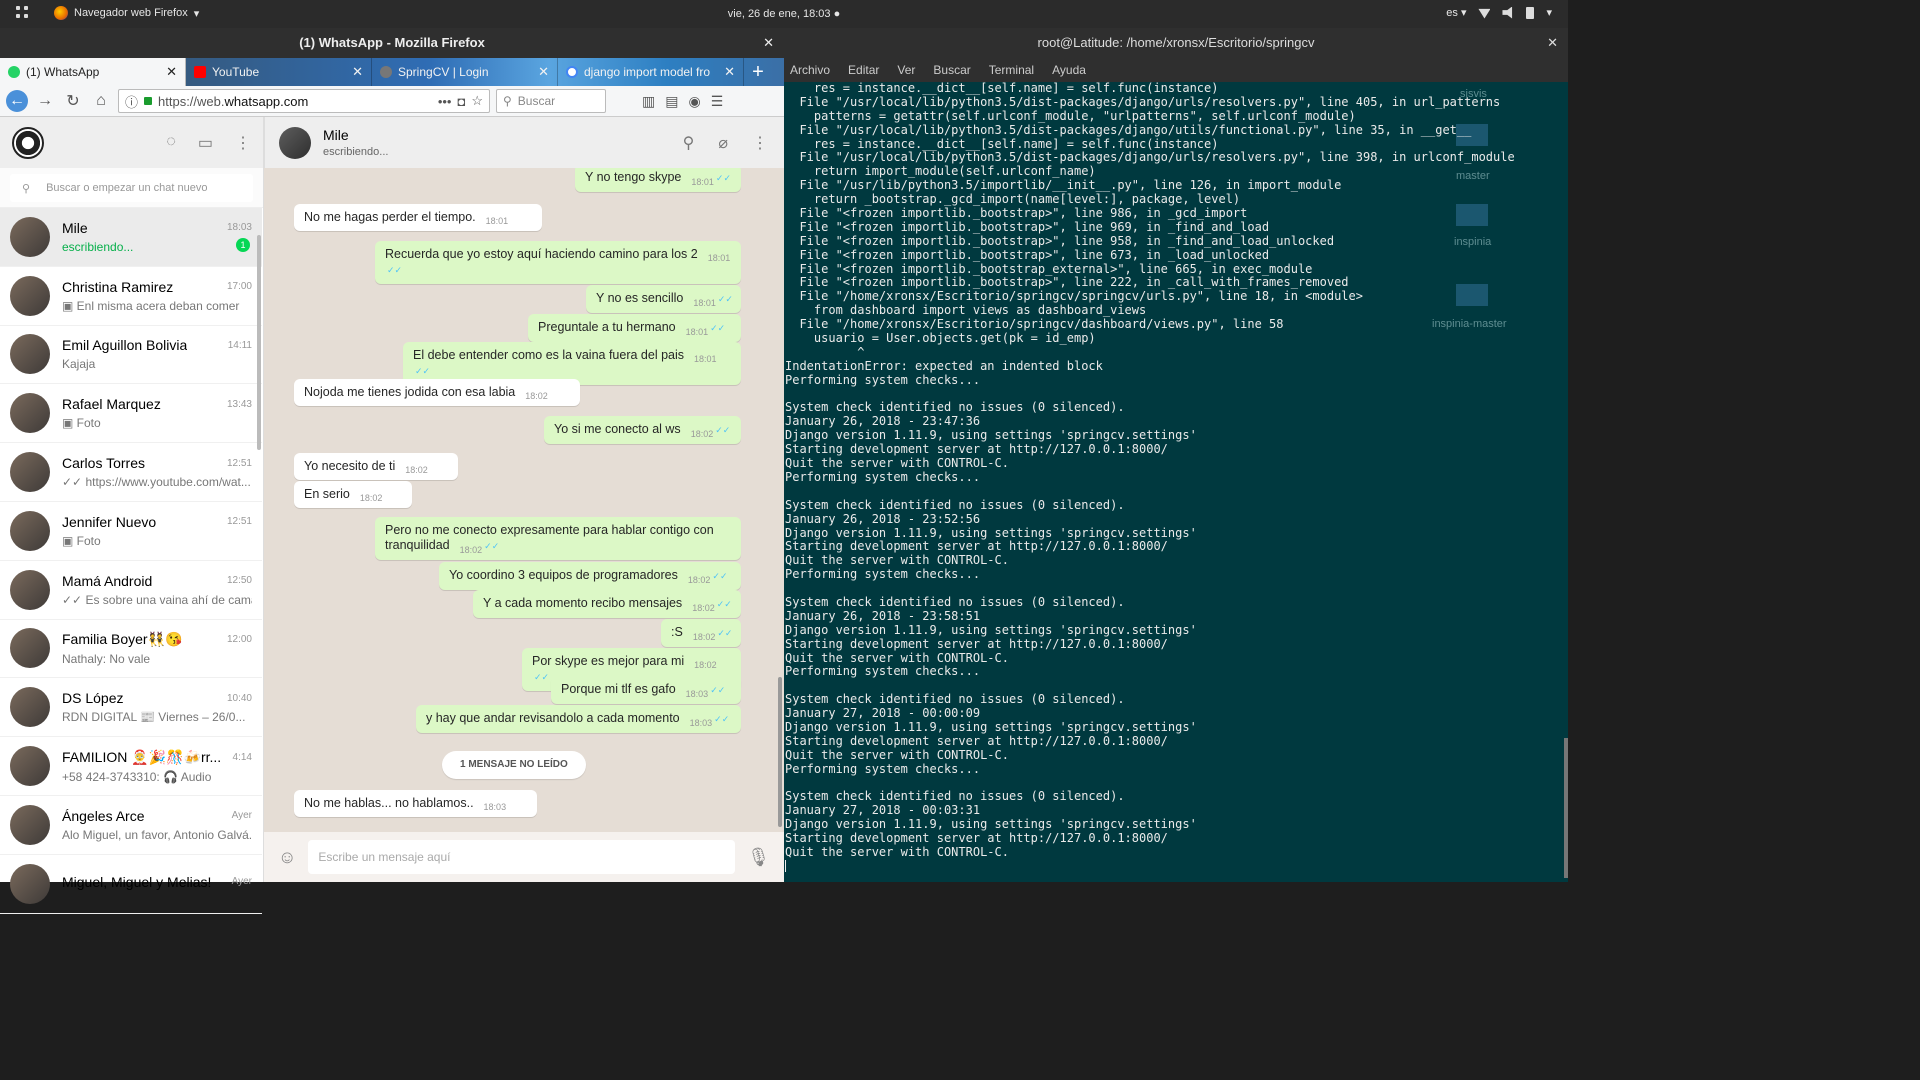 Image resolution: width=1920 pixels, height=1080 pixels. I want to click on menu-item: Ayuda, so click(1069, 70).